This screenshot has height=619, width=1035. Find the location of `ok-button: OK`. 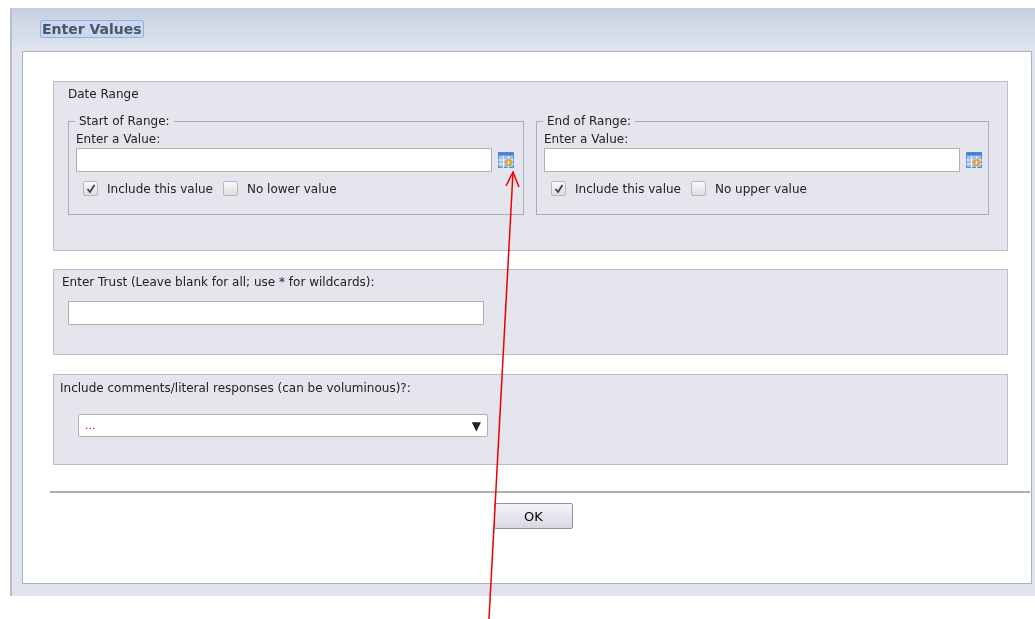

ok-button: OK is located at coordinates (533, 516).